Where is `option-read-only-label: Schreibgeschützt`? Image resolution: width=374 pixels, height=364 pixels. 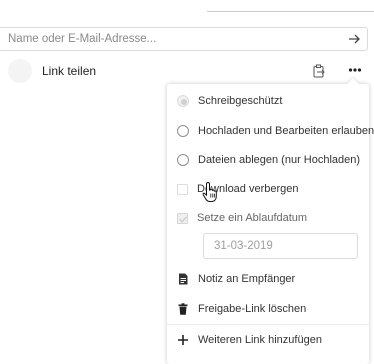 option-read-only-label: Schreibgeschützt is located at coordinates (240, 101).